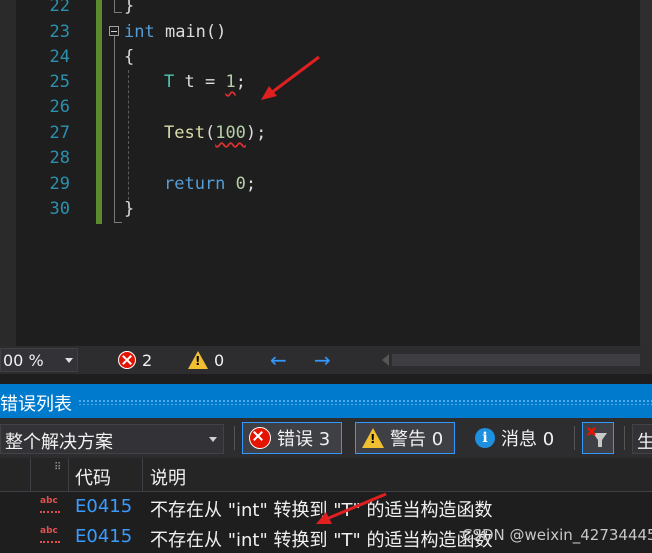  Describe the element at coordinates (304, 439) in the screenshot. I see `errors-filter-label: 错误 3` at that location.